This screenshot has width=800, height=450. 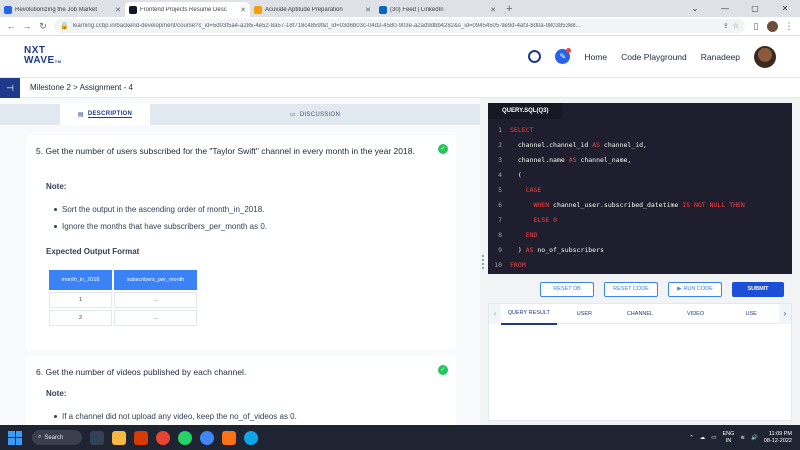 What do you see at coordinates (567, 289) in the screenshot?
I see `reset-db-button: RESET DB` at bounding box center [567, 289].